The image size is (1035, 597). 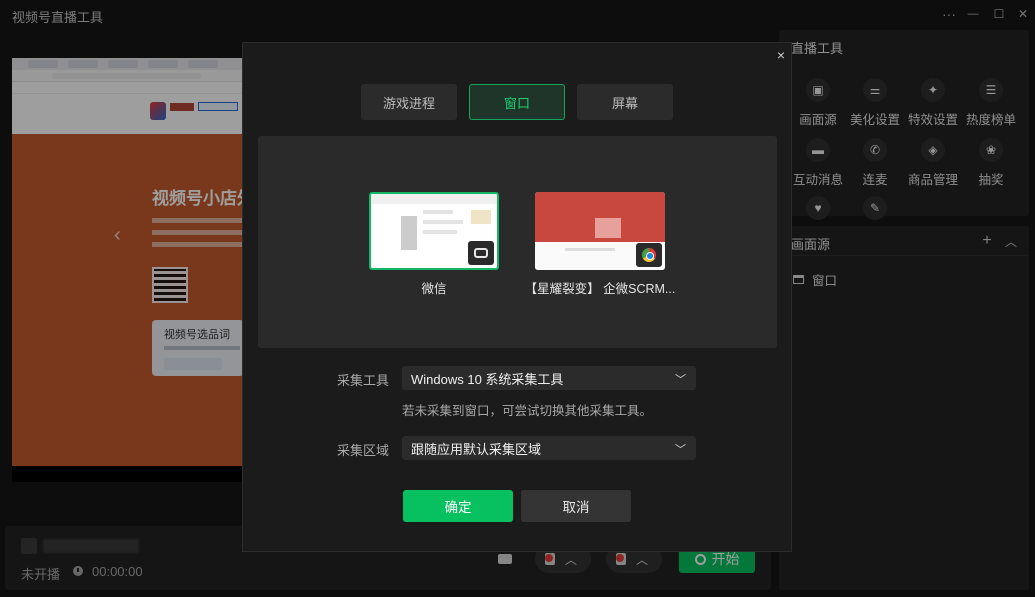 I want to click on capture-area-select: 跟随应用默认采集区域 ﹀, so click(x=549, y=448).